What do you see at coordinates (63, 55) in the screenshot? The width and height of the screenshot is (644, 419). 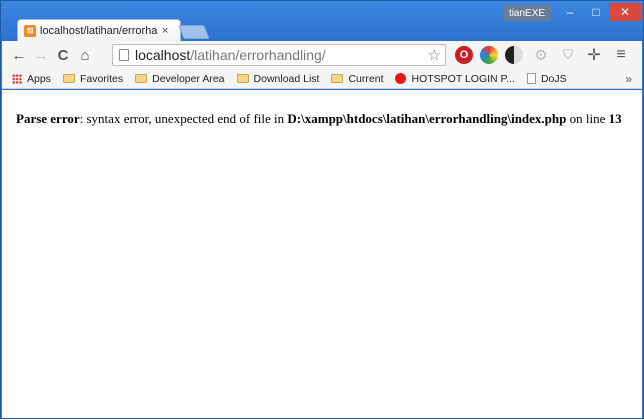 I see `reload-button: C` at bounding box center [63, 55].